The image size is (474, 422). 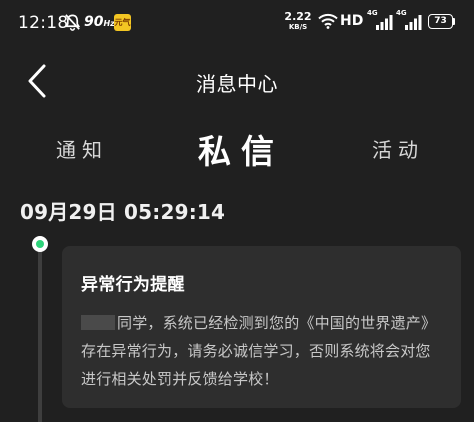 What do you see at coordinates (133, 285) in the screenshot?
I see `message-title: 异常行为提醒` at bounding box center [133, 285].